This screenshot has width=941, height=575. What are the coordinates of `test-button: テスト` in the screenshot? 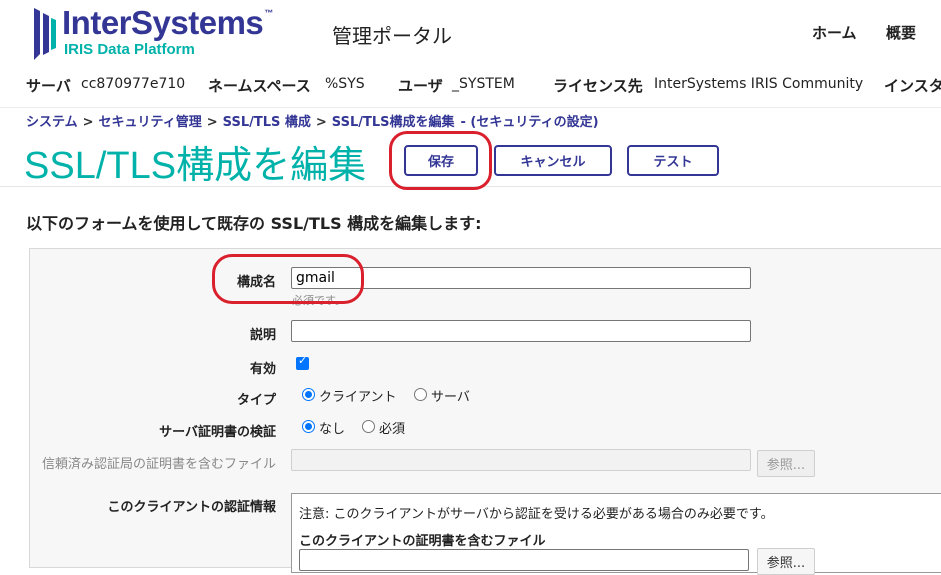 It's located at (673, 160).